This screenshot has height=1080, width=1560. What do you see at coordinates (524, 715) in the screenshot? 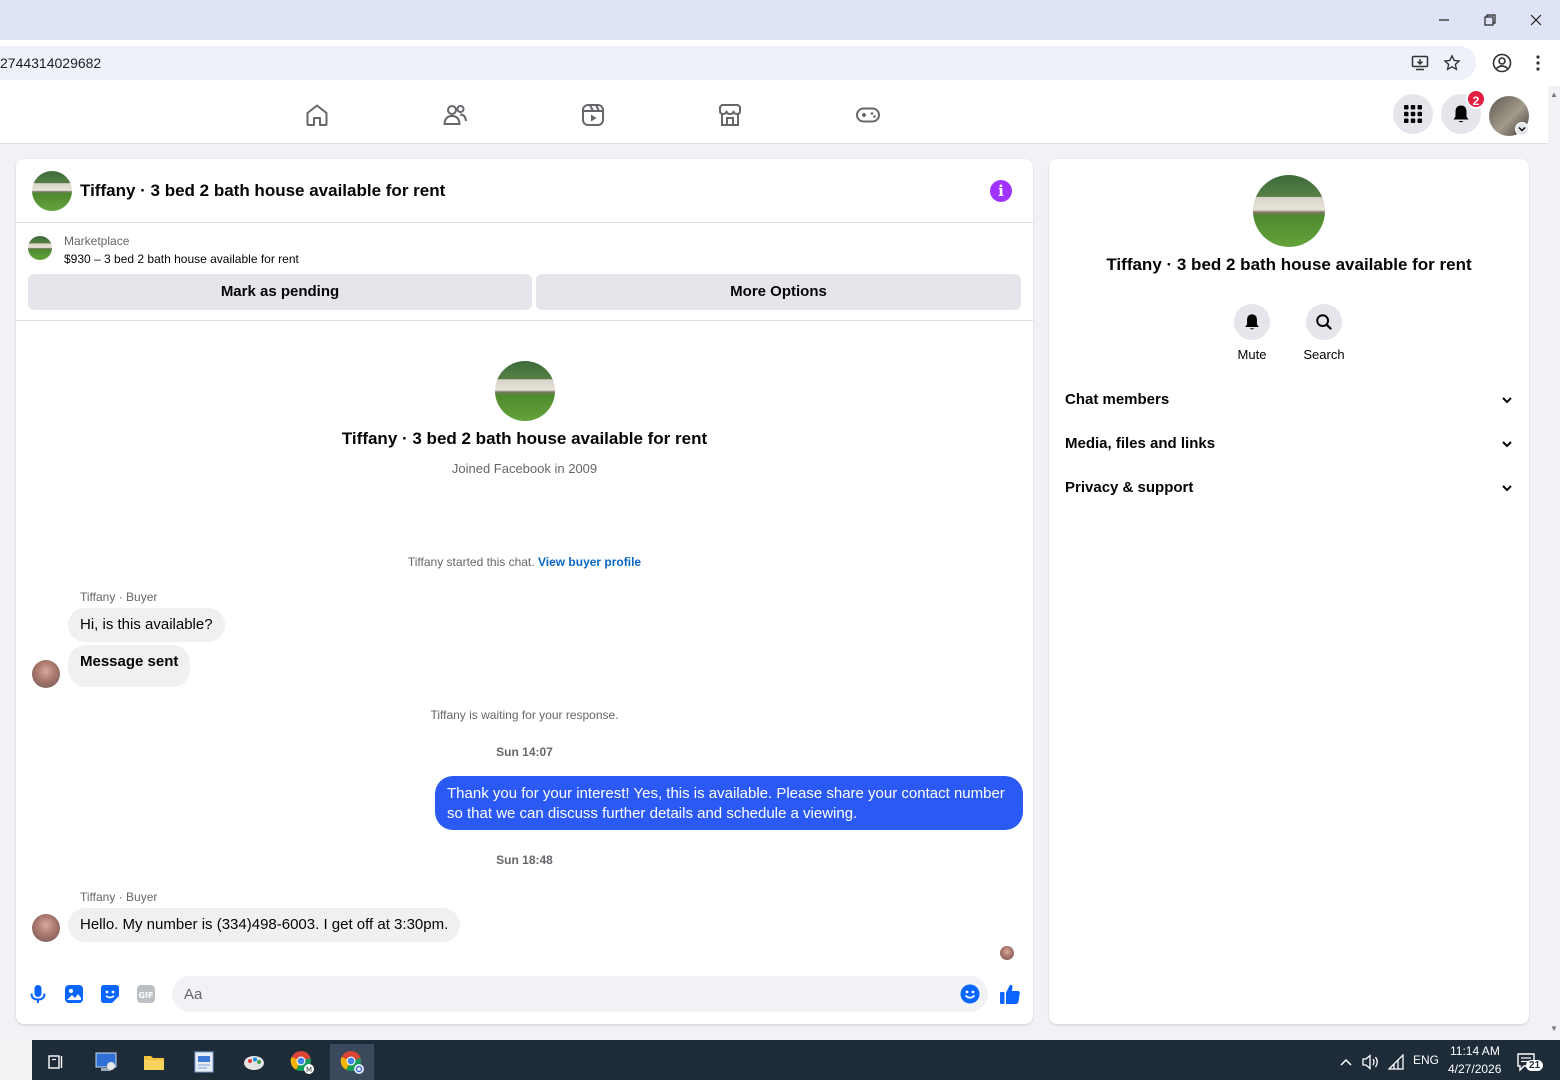
I see `waiting-notice: Tiffany is waiting for your response.` at bounding box center [524, 715].